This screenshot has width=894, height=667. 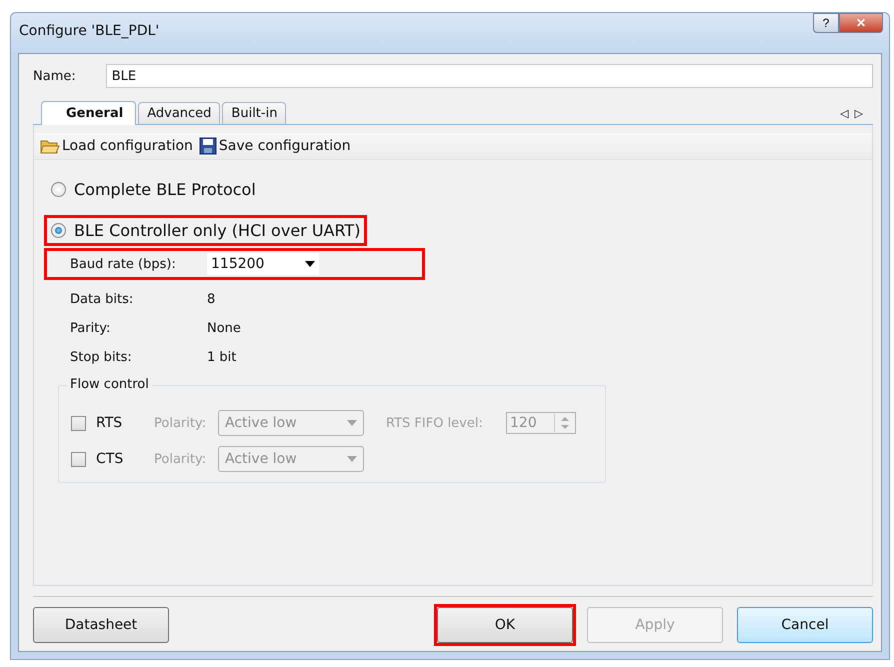 I want to click on baud-rate-label: Baud rate (bps):, so click(x=123, y=264).